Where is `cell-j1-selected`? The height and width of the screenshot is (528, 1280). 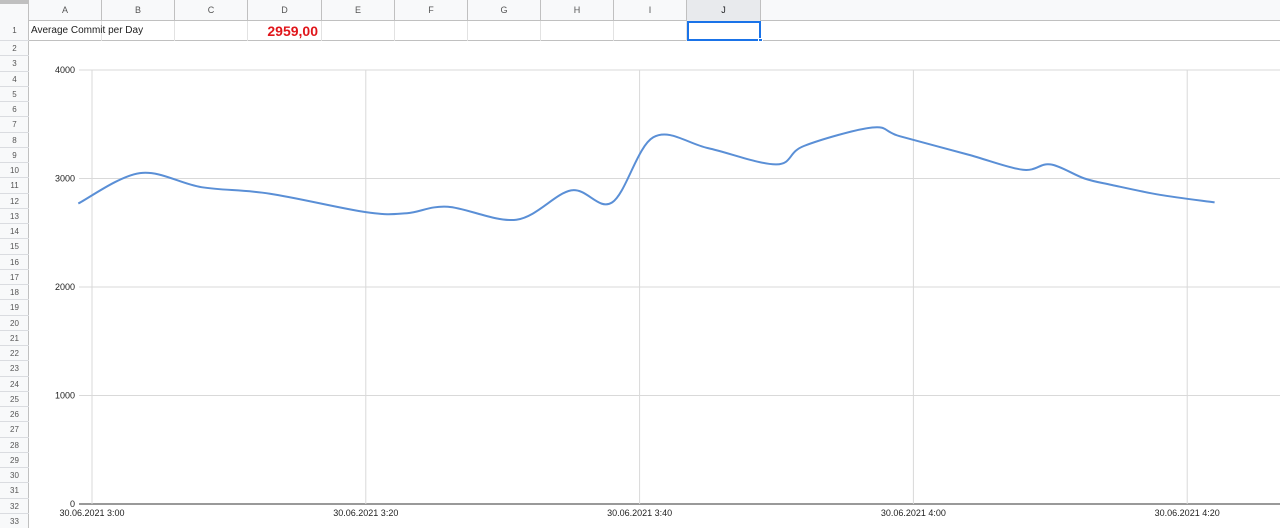 cell-j1-selected is located at coordinates (725, 32).